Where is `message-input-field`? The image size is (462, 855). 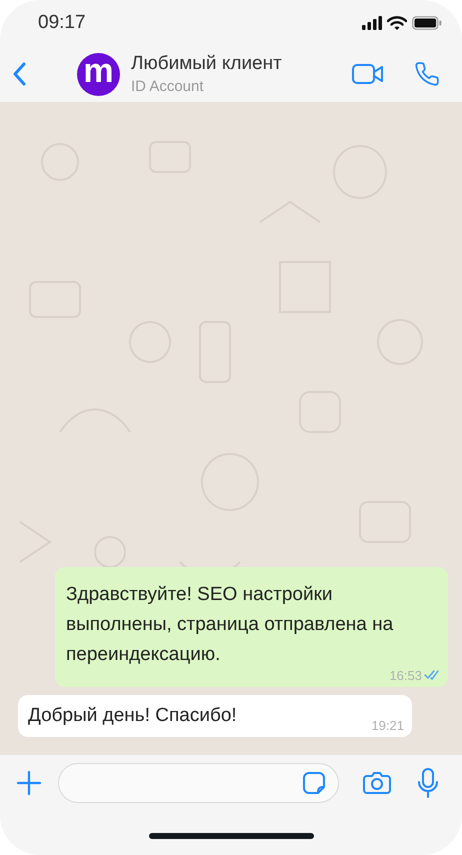
message-input-field is located at coordinates (198, 783).